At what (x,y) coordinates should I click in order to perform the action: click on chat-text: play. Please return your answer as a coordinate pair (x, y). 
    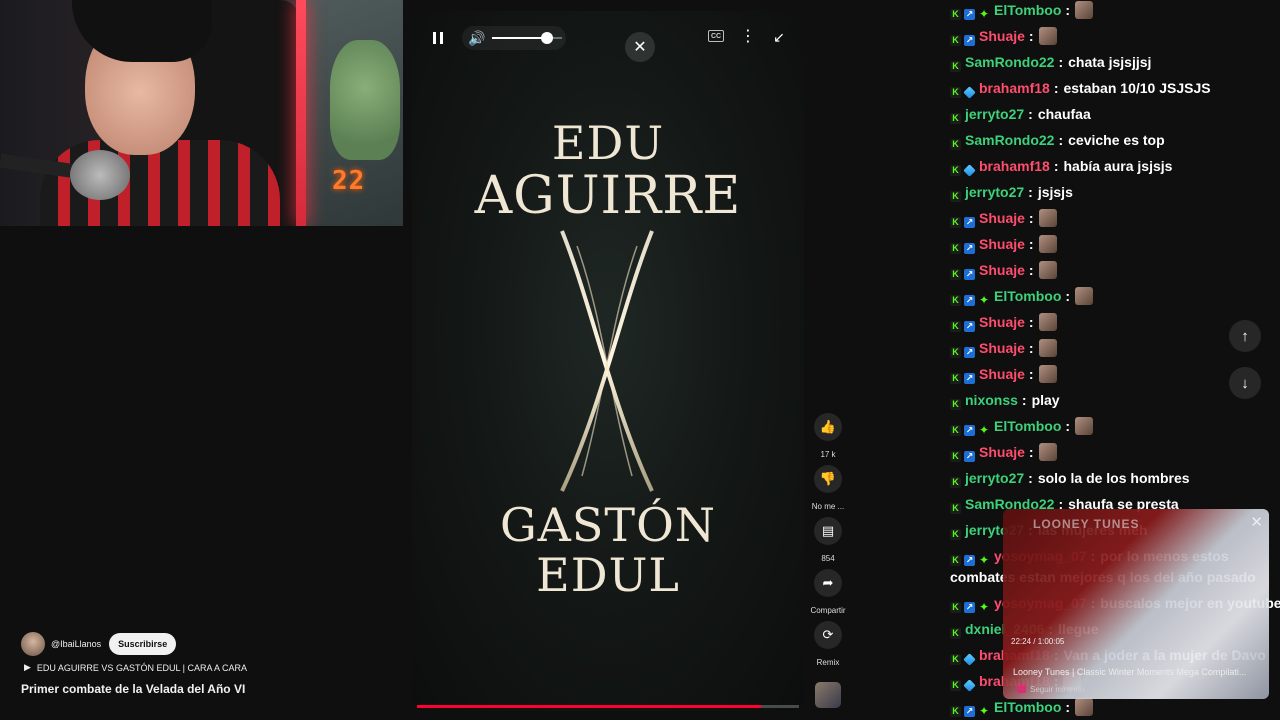
    Looking at the image, I should click on (1045, 400).